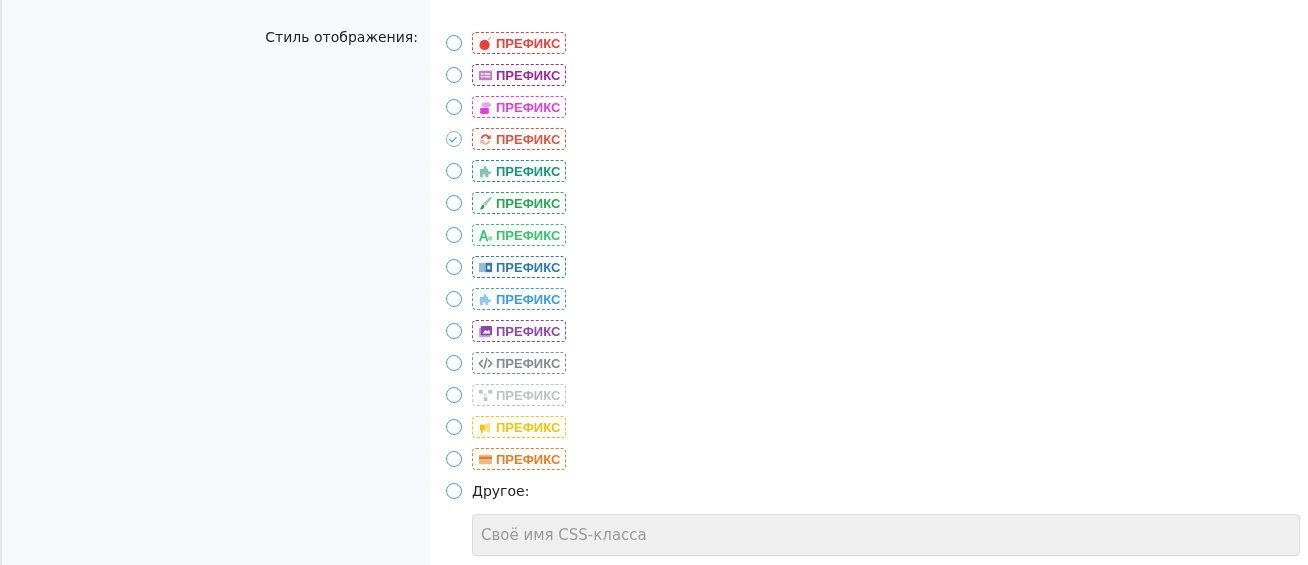  Describe the element at coordinates (485, 203) in the screenshot. I see `brush-icon` at that location.